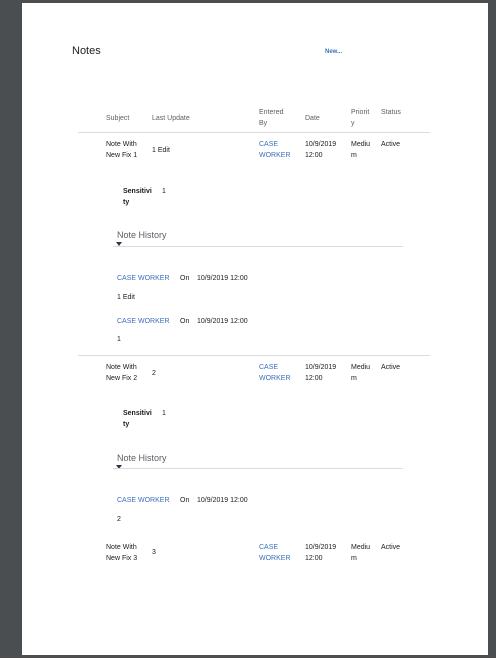 Image resolution: width=496 pixels, height=658 pixels. Describe the element at coordinates (122, 553) in the screenshot. I see `subject: Note With New Fix 3` at that location.